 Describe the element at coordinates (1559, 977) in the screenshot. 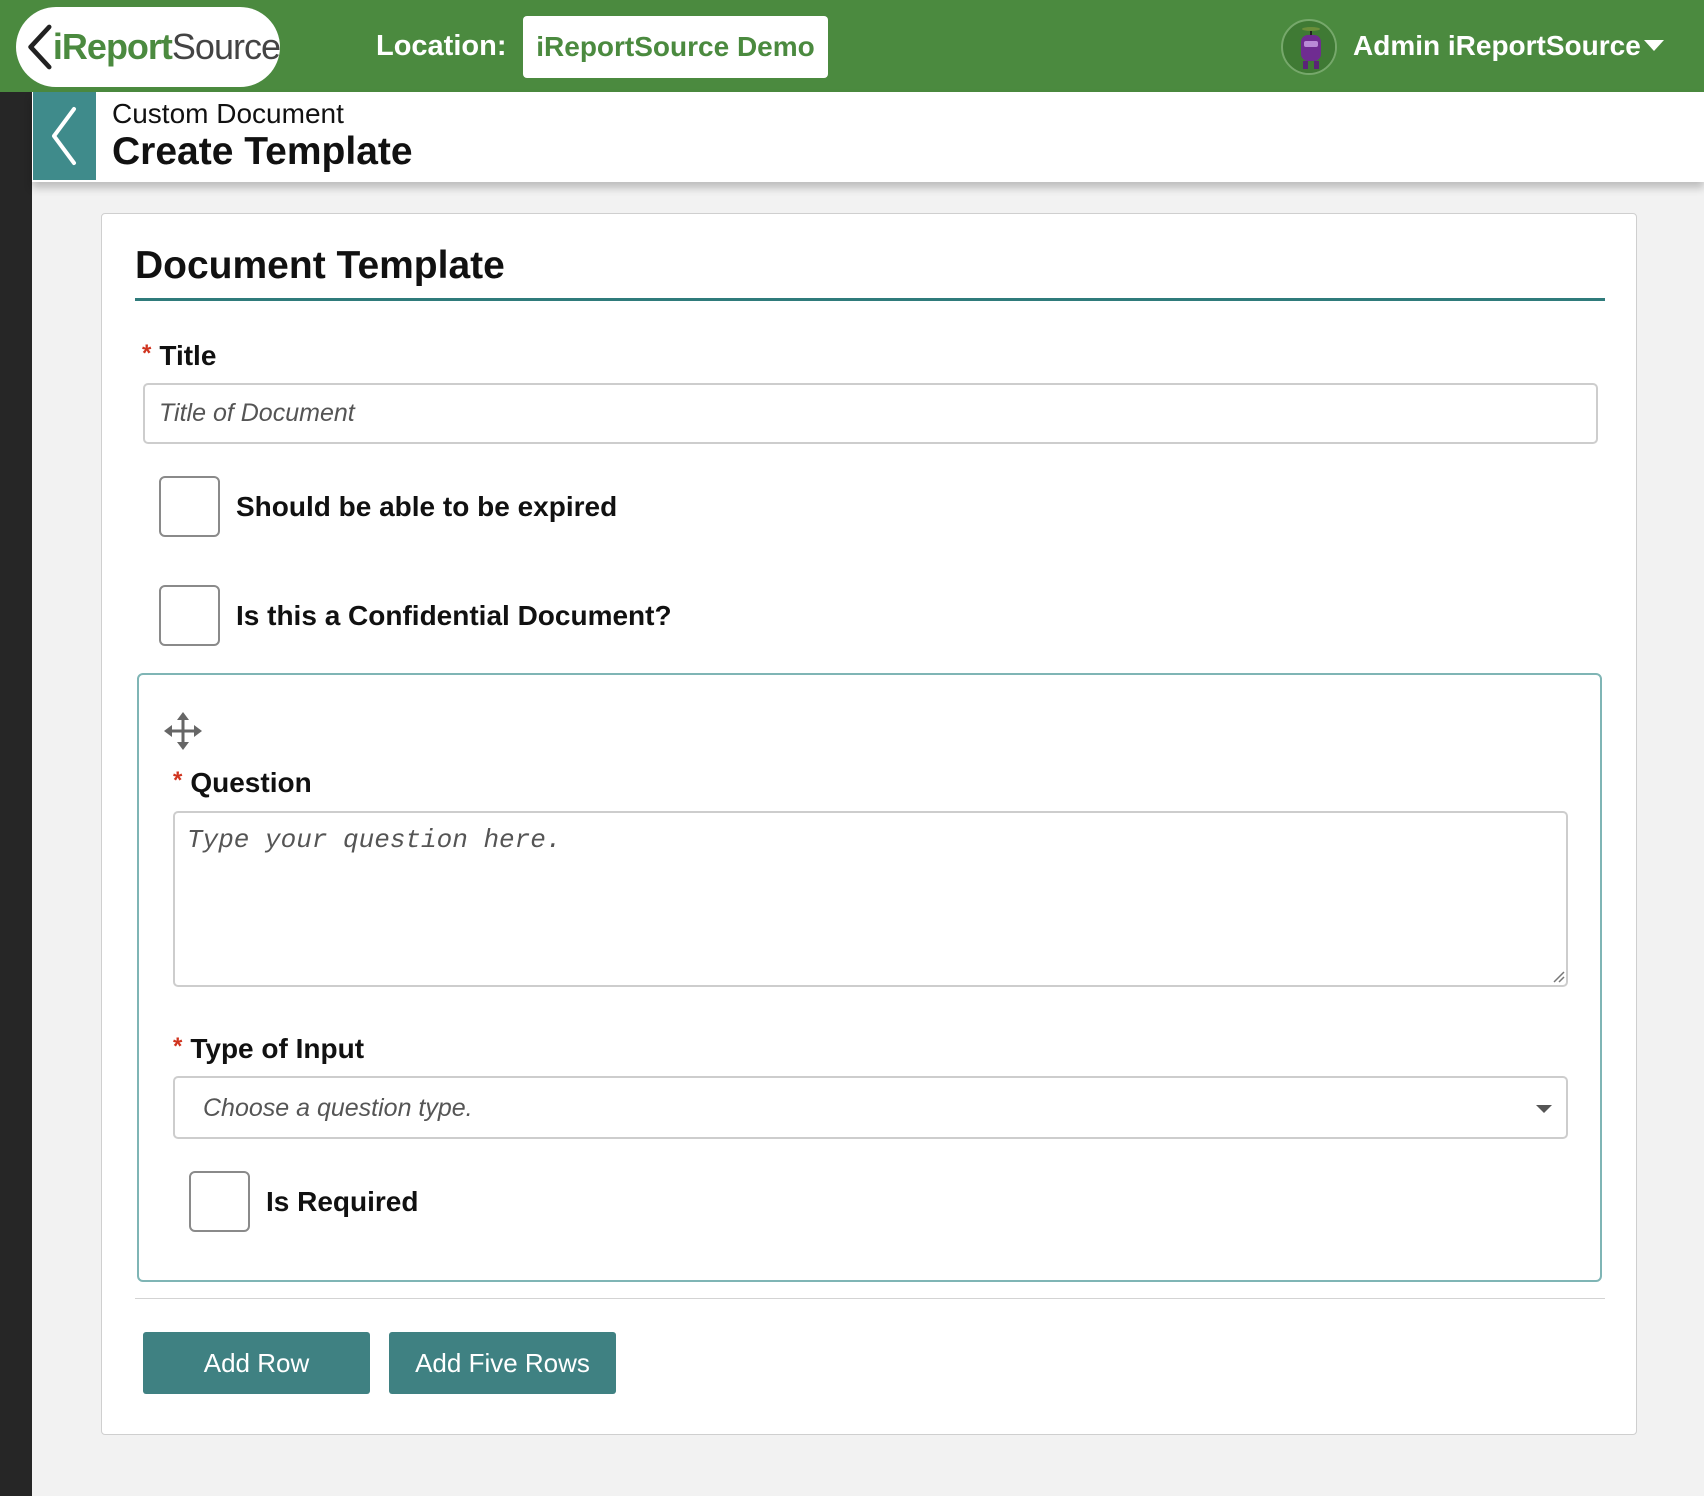

I see `resize-grip-icon` at that location.